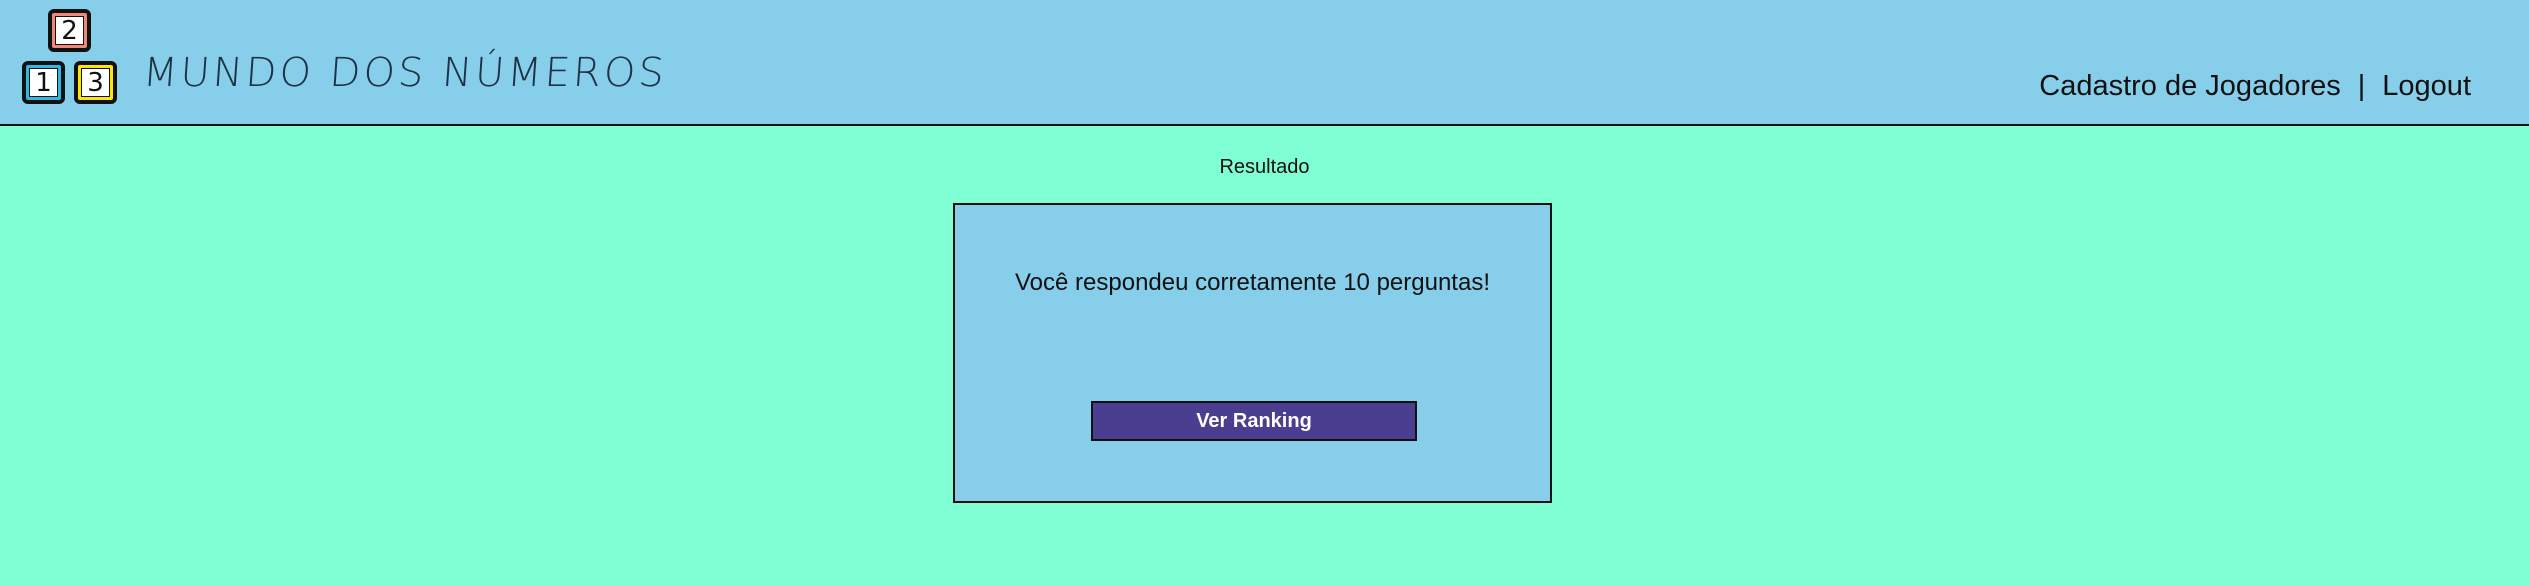 This screenshot has width=2529, height=585. Describe the element at coordinates (404, 73) in the screenshot. I see `brand-name: MUNDO DOS NÚMEROS` at that location.